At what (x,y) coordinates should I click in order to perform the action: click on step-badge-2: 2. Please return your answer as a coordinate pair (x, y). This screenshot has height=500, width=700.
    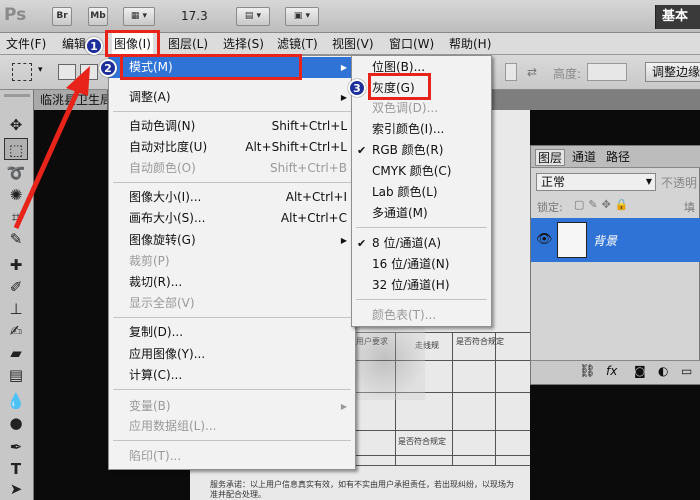
    Looking at the image, I should click on (108, 68).